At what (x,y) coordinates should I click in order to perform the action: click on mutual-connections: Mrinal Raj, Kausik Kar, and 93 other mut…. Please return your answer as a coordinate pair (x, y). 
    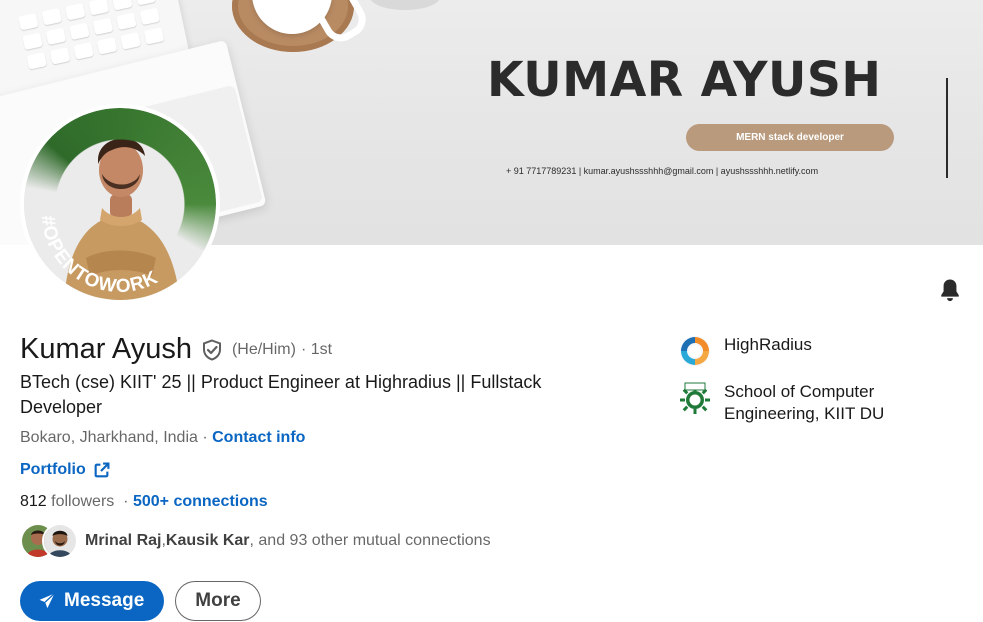
    Looking at the image, I should click on (255, 541).